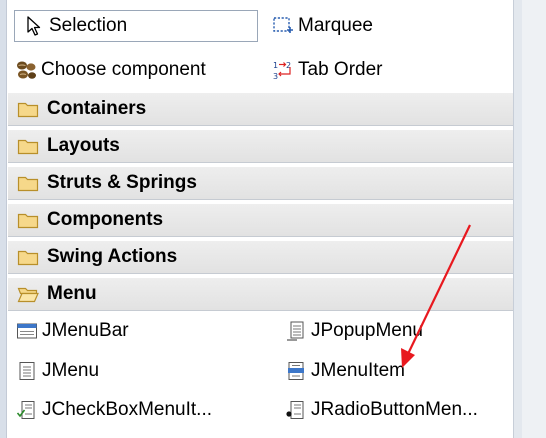 This screenshot has width=546, height=438. Describe the element at coordinates (123, 69) in the screenshot. I see `choose-component-label: Choose component` at that location.